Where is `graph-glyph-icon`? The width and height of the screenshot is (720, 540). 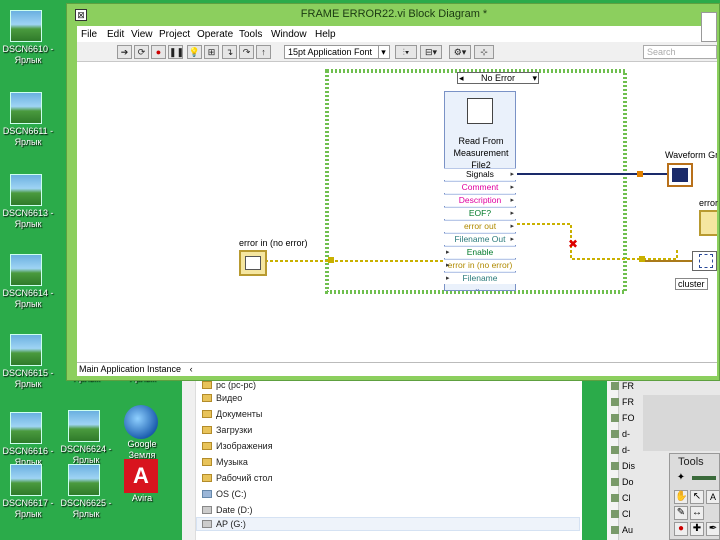
graph-glyph-icon is located at coordinates (680, 175).